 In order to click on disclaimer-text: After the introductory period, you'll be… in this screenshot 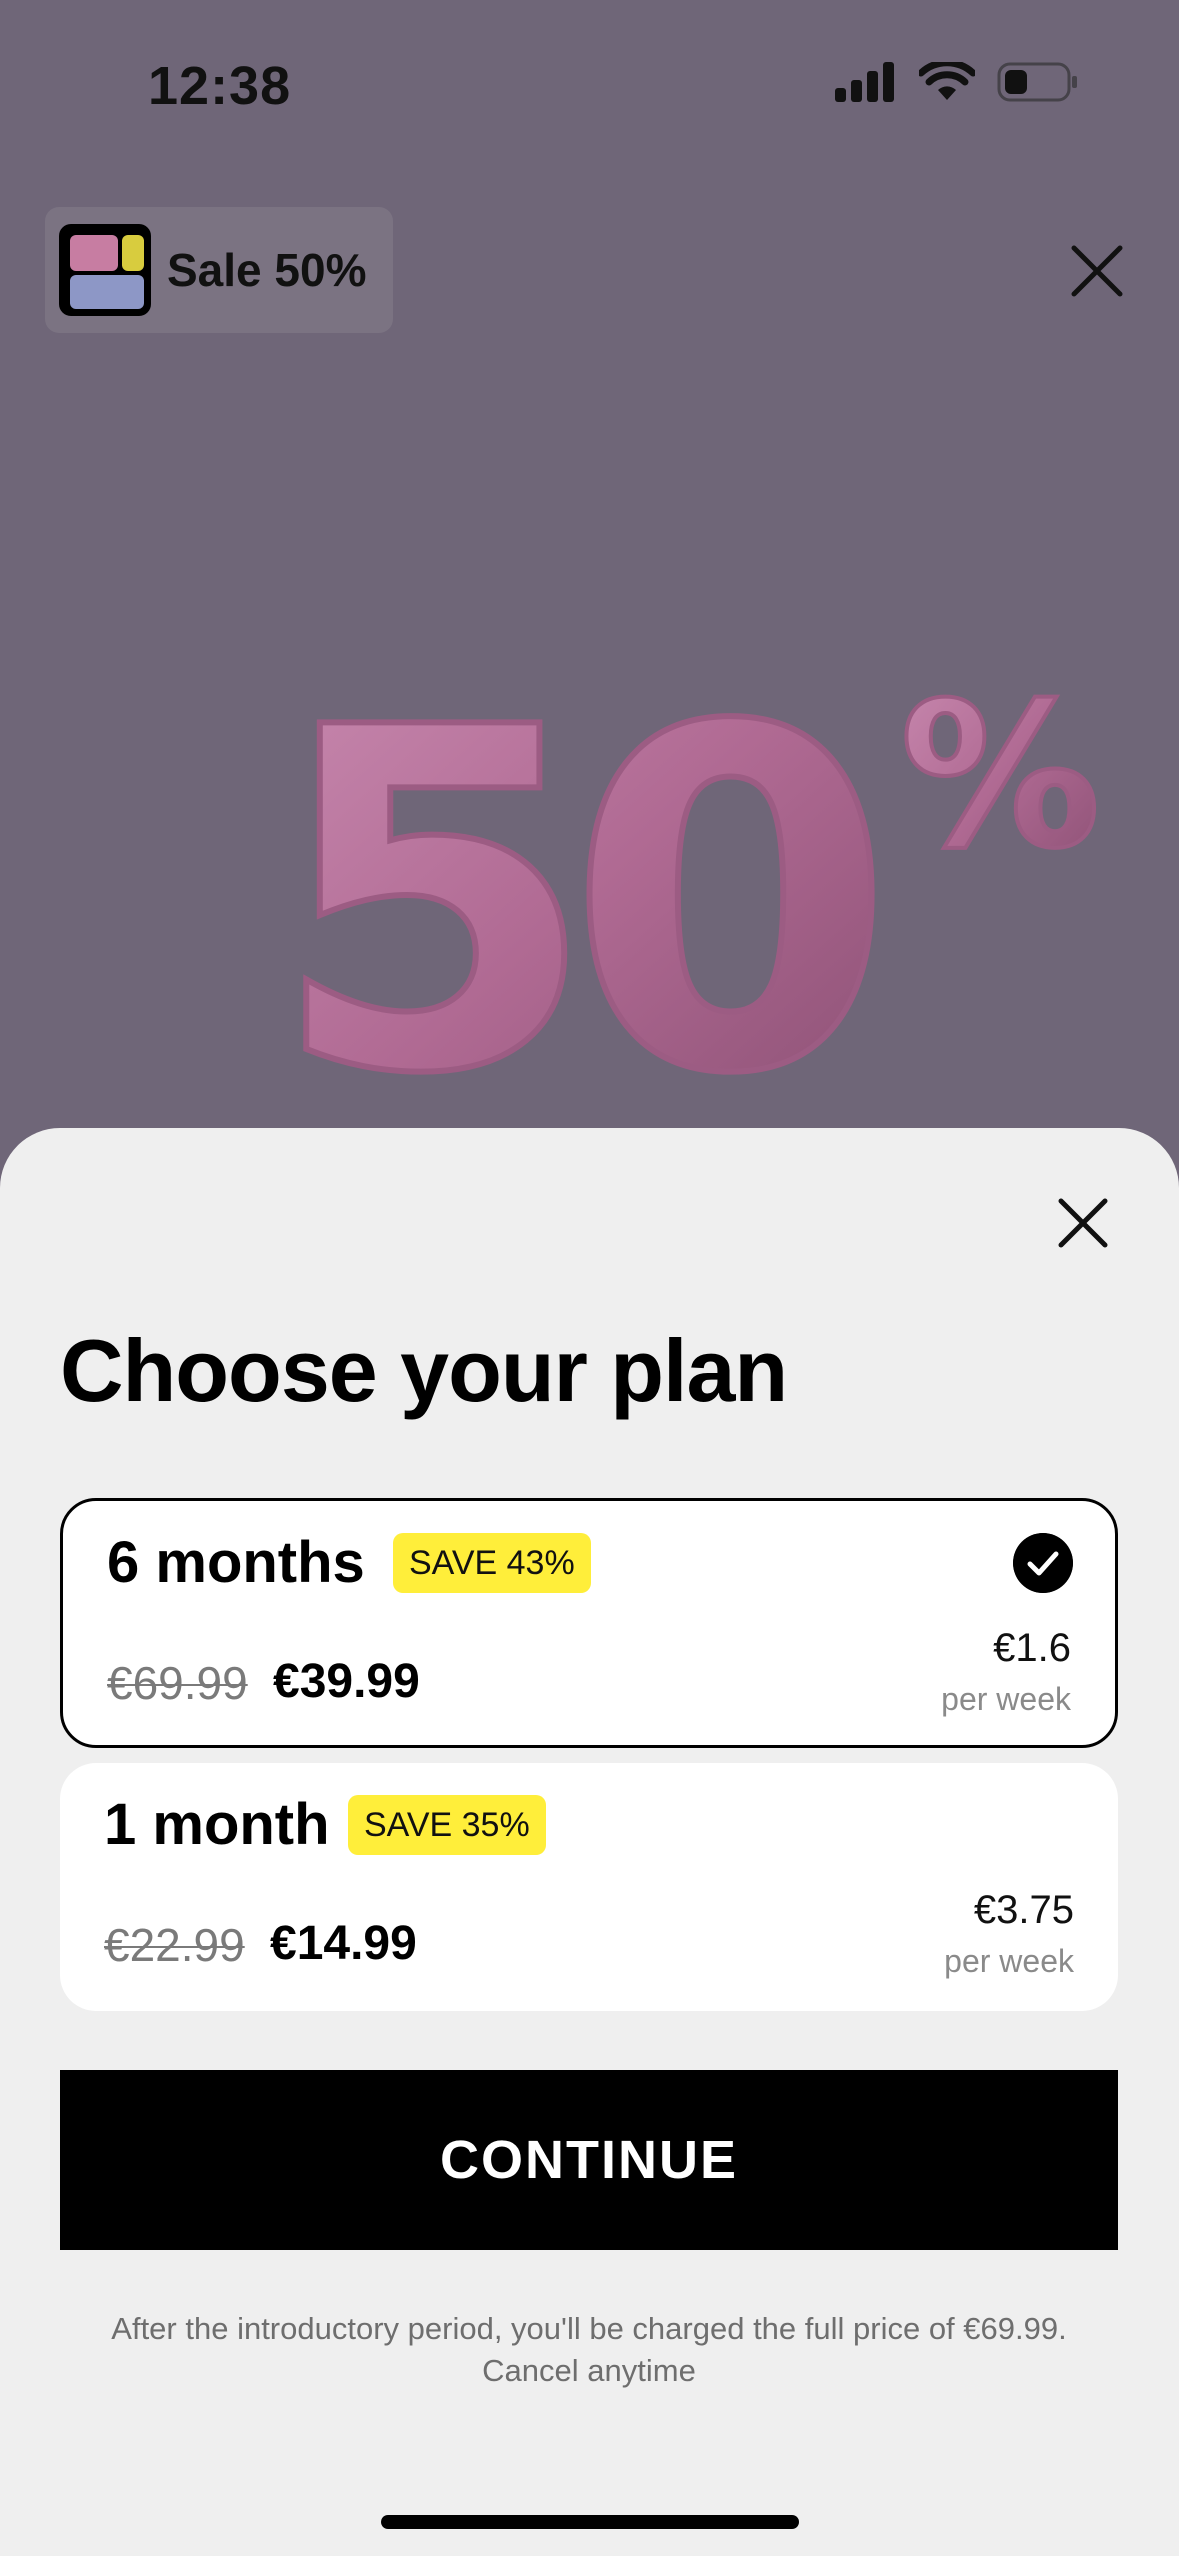, I will do `click(589, 2350)`.